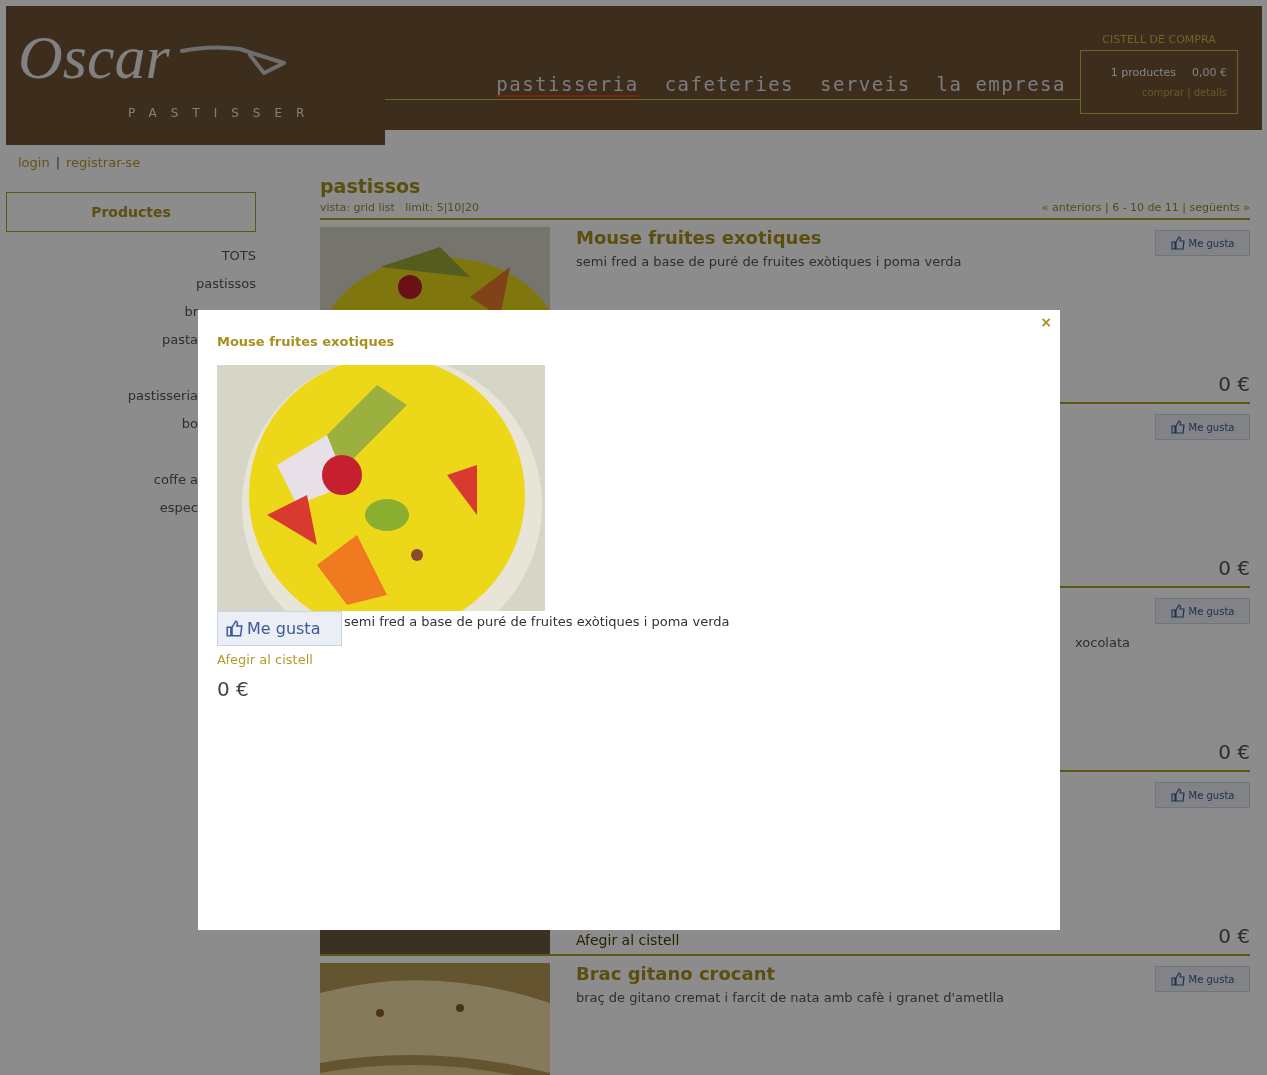 The image size is (1267, 1075). What do you see at coordinates (865, 85) in the screenshot?
I see `nav-link: serveis` at bounding box center [865, 85].